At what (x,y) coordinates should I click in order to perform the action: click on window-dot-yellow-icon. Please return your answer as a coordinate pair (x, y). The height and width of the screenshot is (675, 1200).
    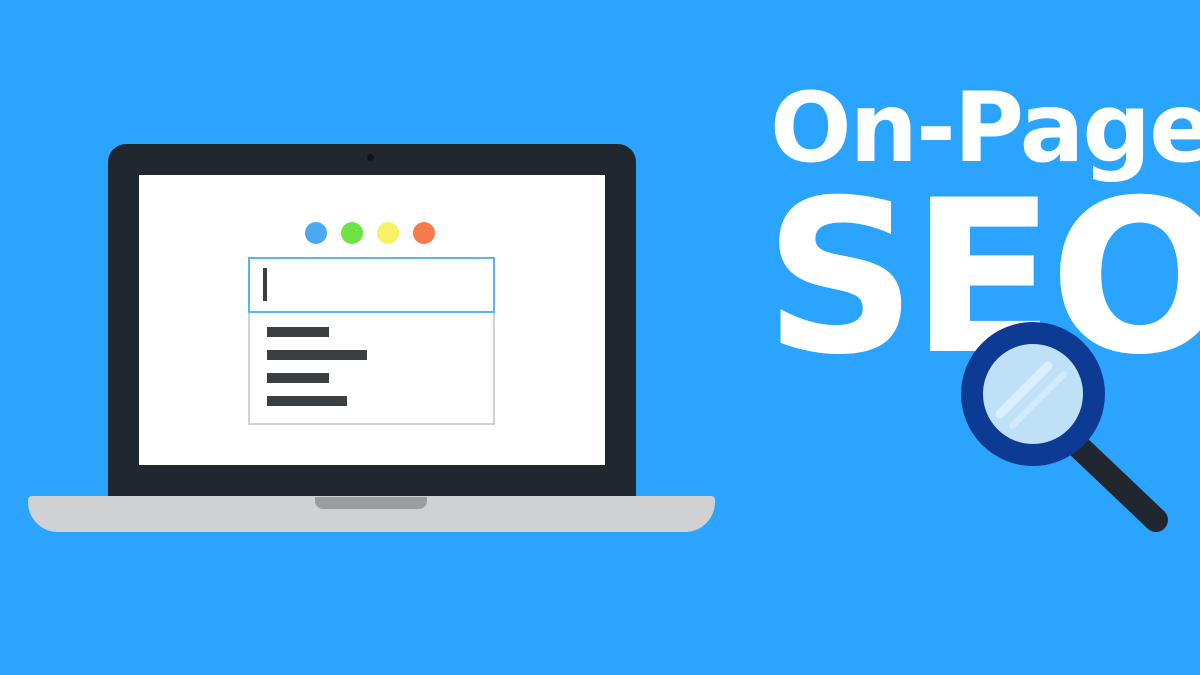
    Looking at the image, I should click on (388, 233).